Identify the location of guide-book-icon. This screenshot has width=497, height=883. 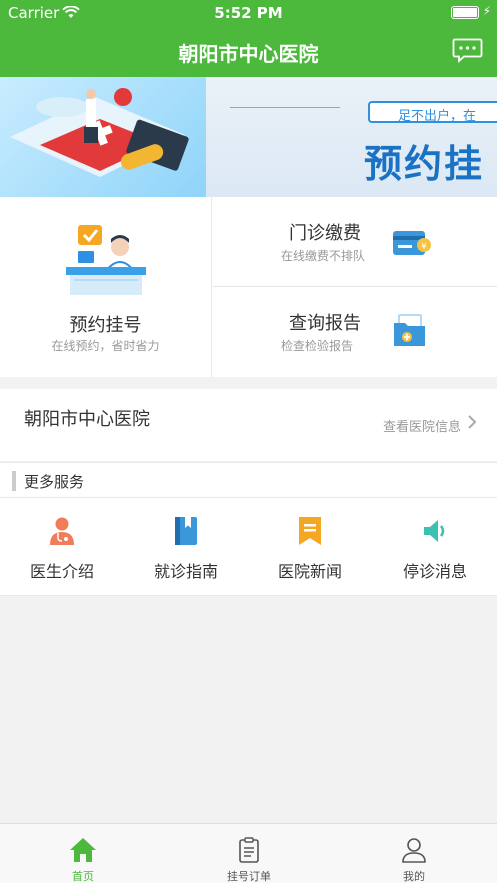
(186, 531).